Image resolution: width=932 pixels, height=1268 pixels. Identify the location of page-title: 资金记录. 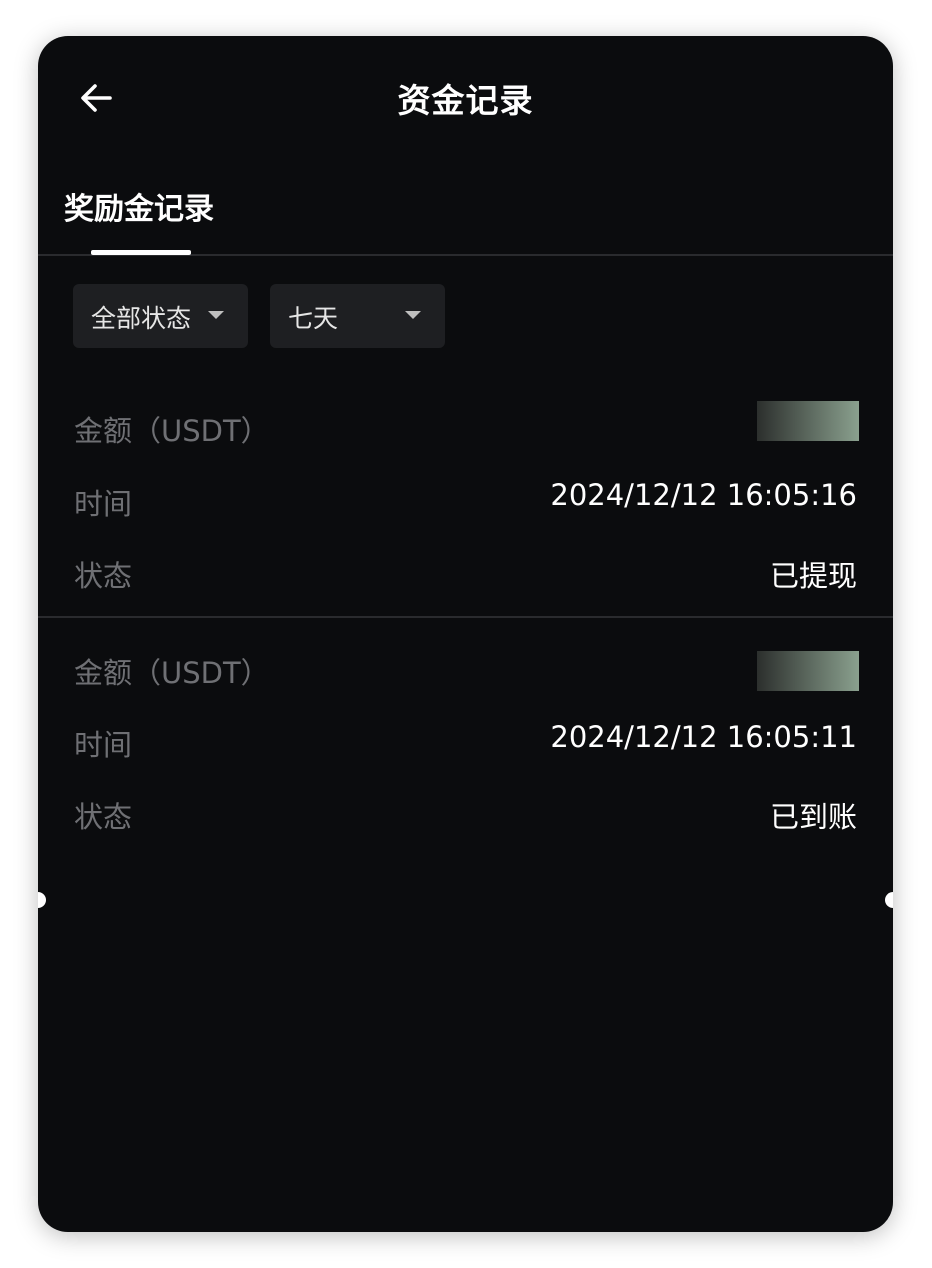
(465, 100).